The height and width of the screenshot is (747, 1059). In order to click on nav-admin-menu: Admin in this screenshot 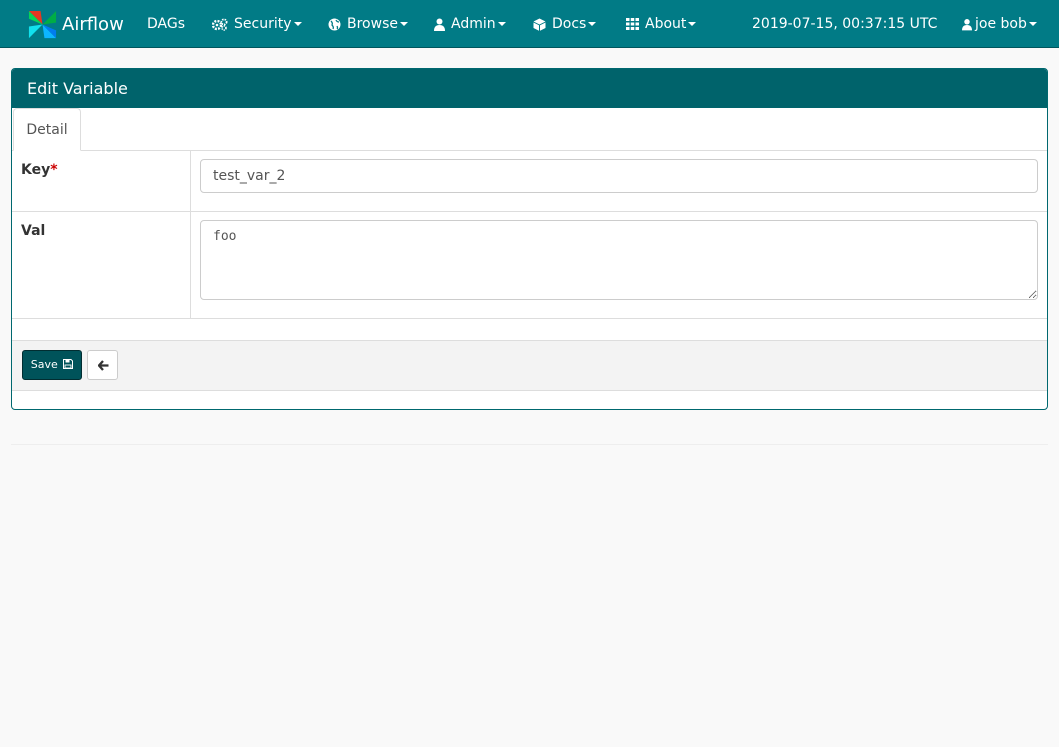, I will do `click(470, 24)`.